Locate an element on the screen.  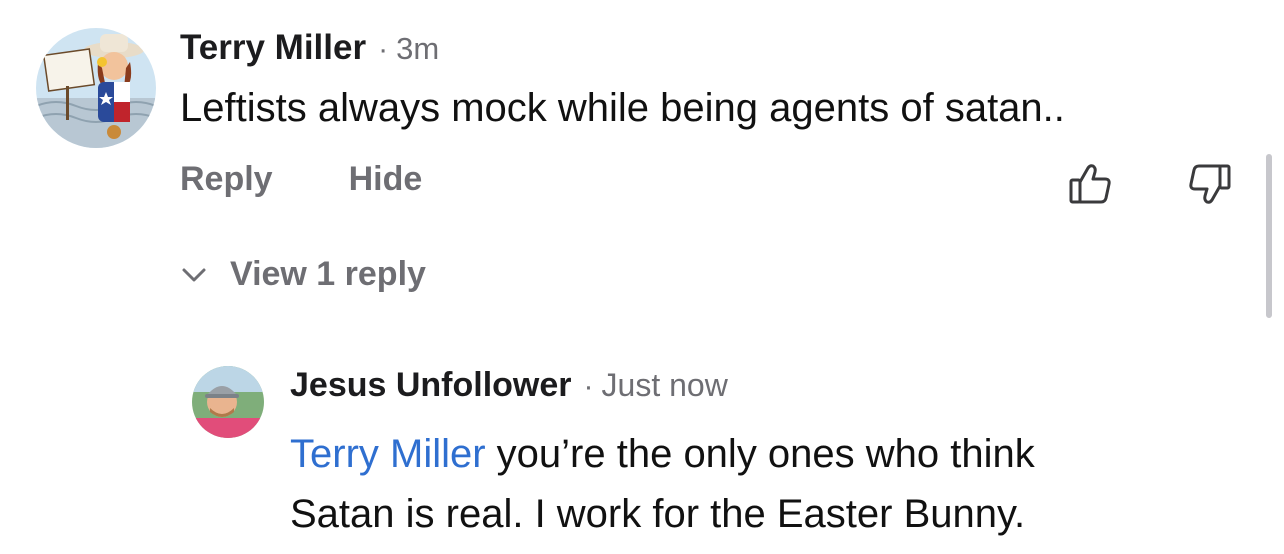
comment-actions: Reply Hide is located at coordinates (301, 179).